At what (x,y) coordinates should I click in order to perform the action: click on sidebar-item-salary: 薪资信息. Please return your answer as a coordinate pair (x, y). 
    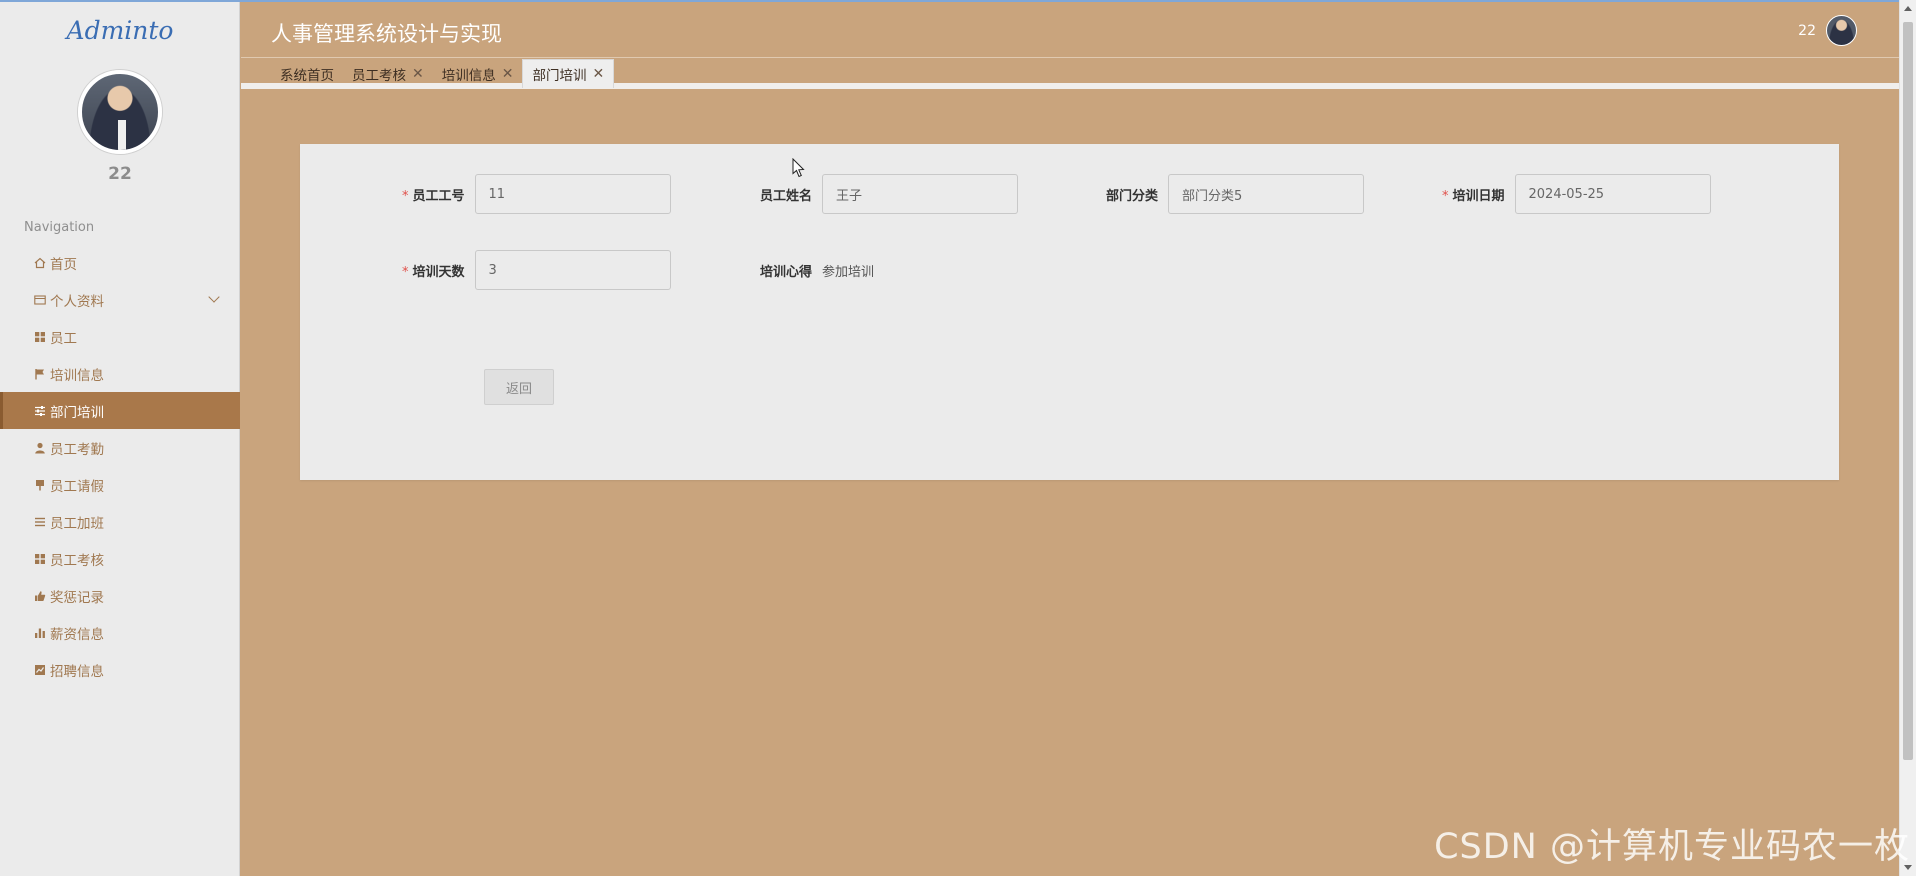
    Looking at the image, I should click on (120, 632).